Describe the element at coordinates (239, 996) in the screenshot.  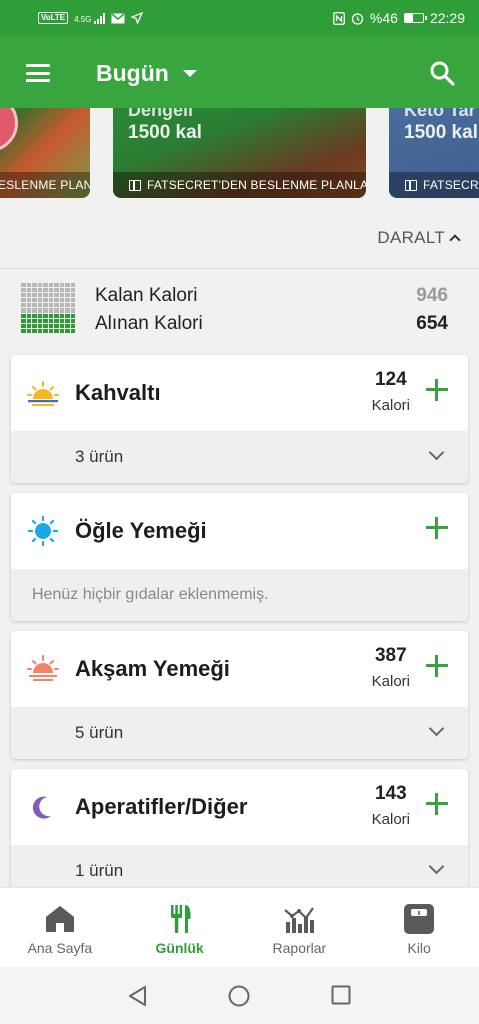
I see `home-circle-icon` at that location.